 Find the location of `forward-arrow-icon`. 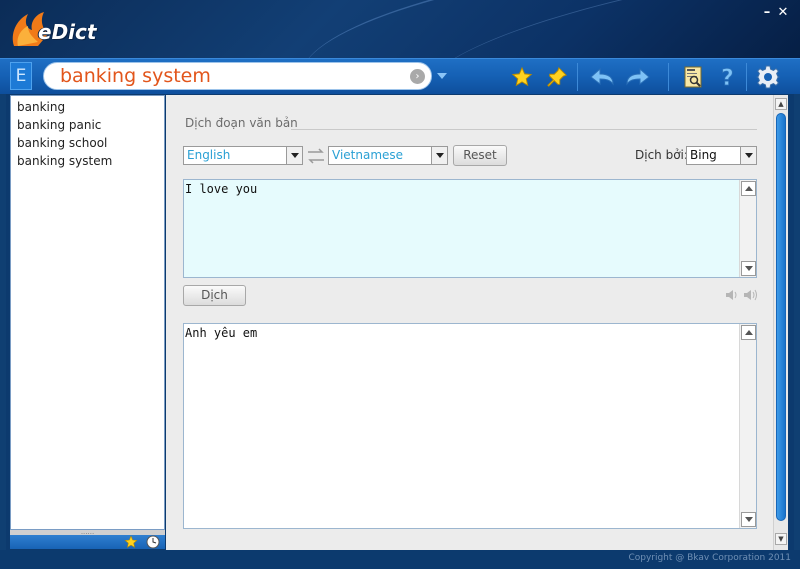

forward-arrow-icon is located at coordinates (638, 77).